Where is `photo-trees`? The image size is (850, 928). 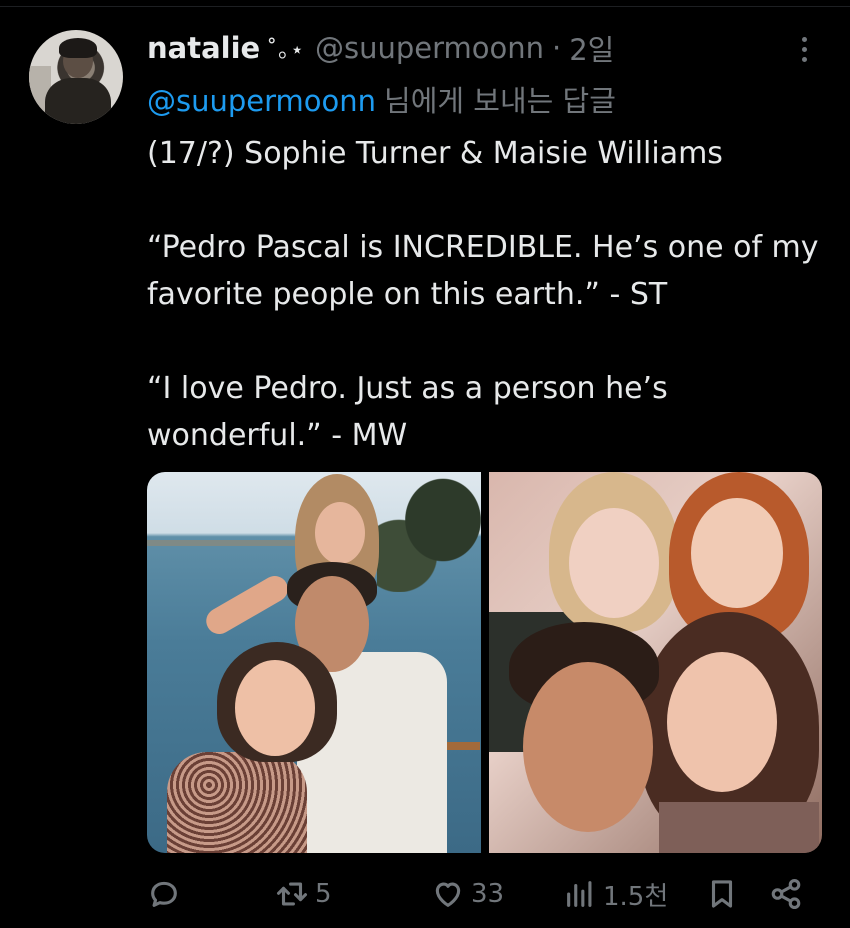 photo-trees is located at coordinates (429, 532).